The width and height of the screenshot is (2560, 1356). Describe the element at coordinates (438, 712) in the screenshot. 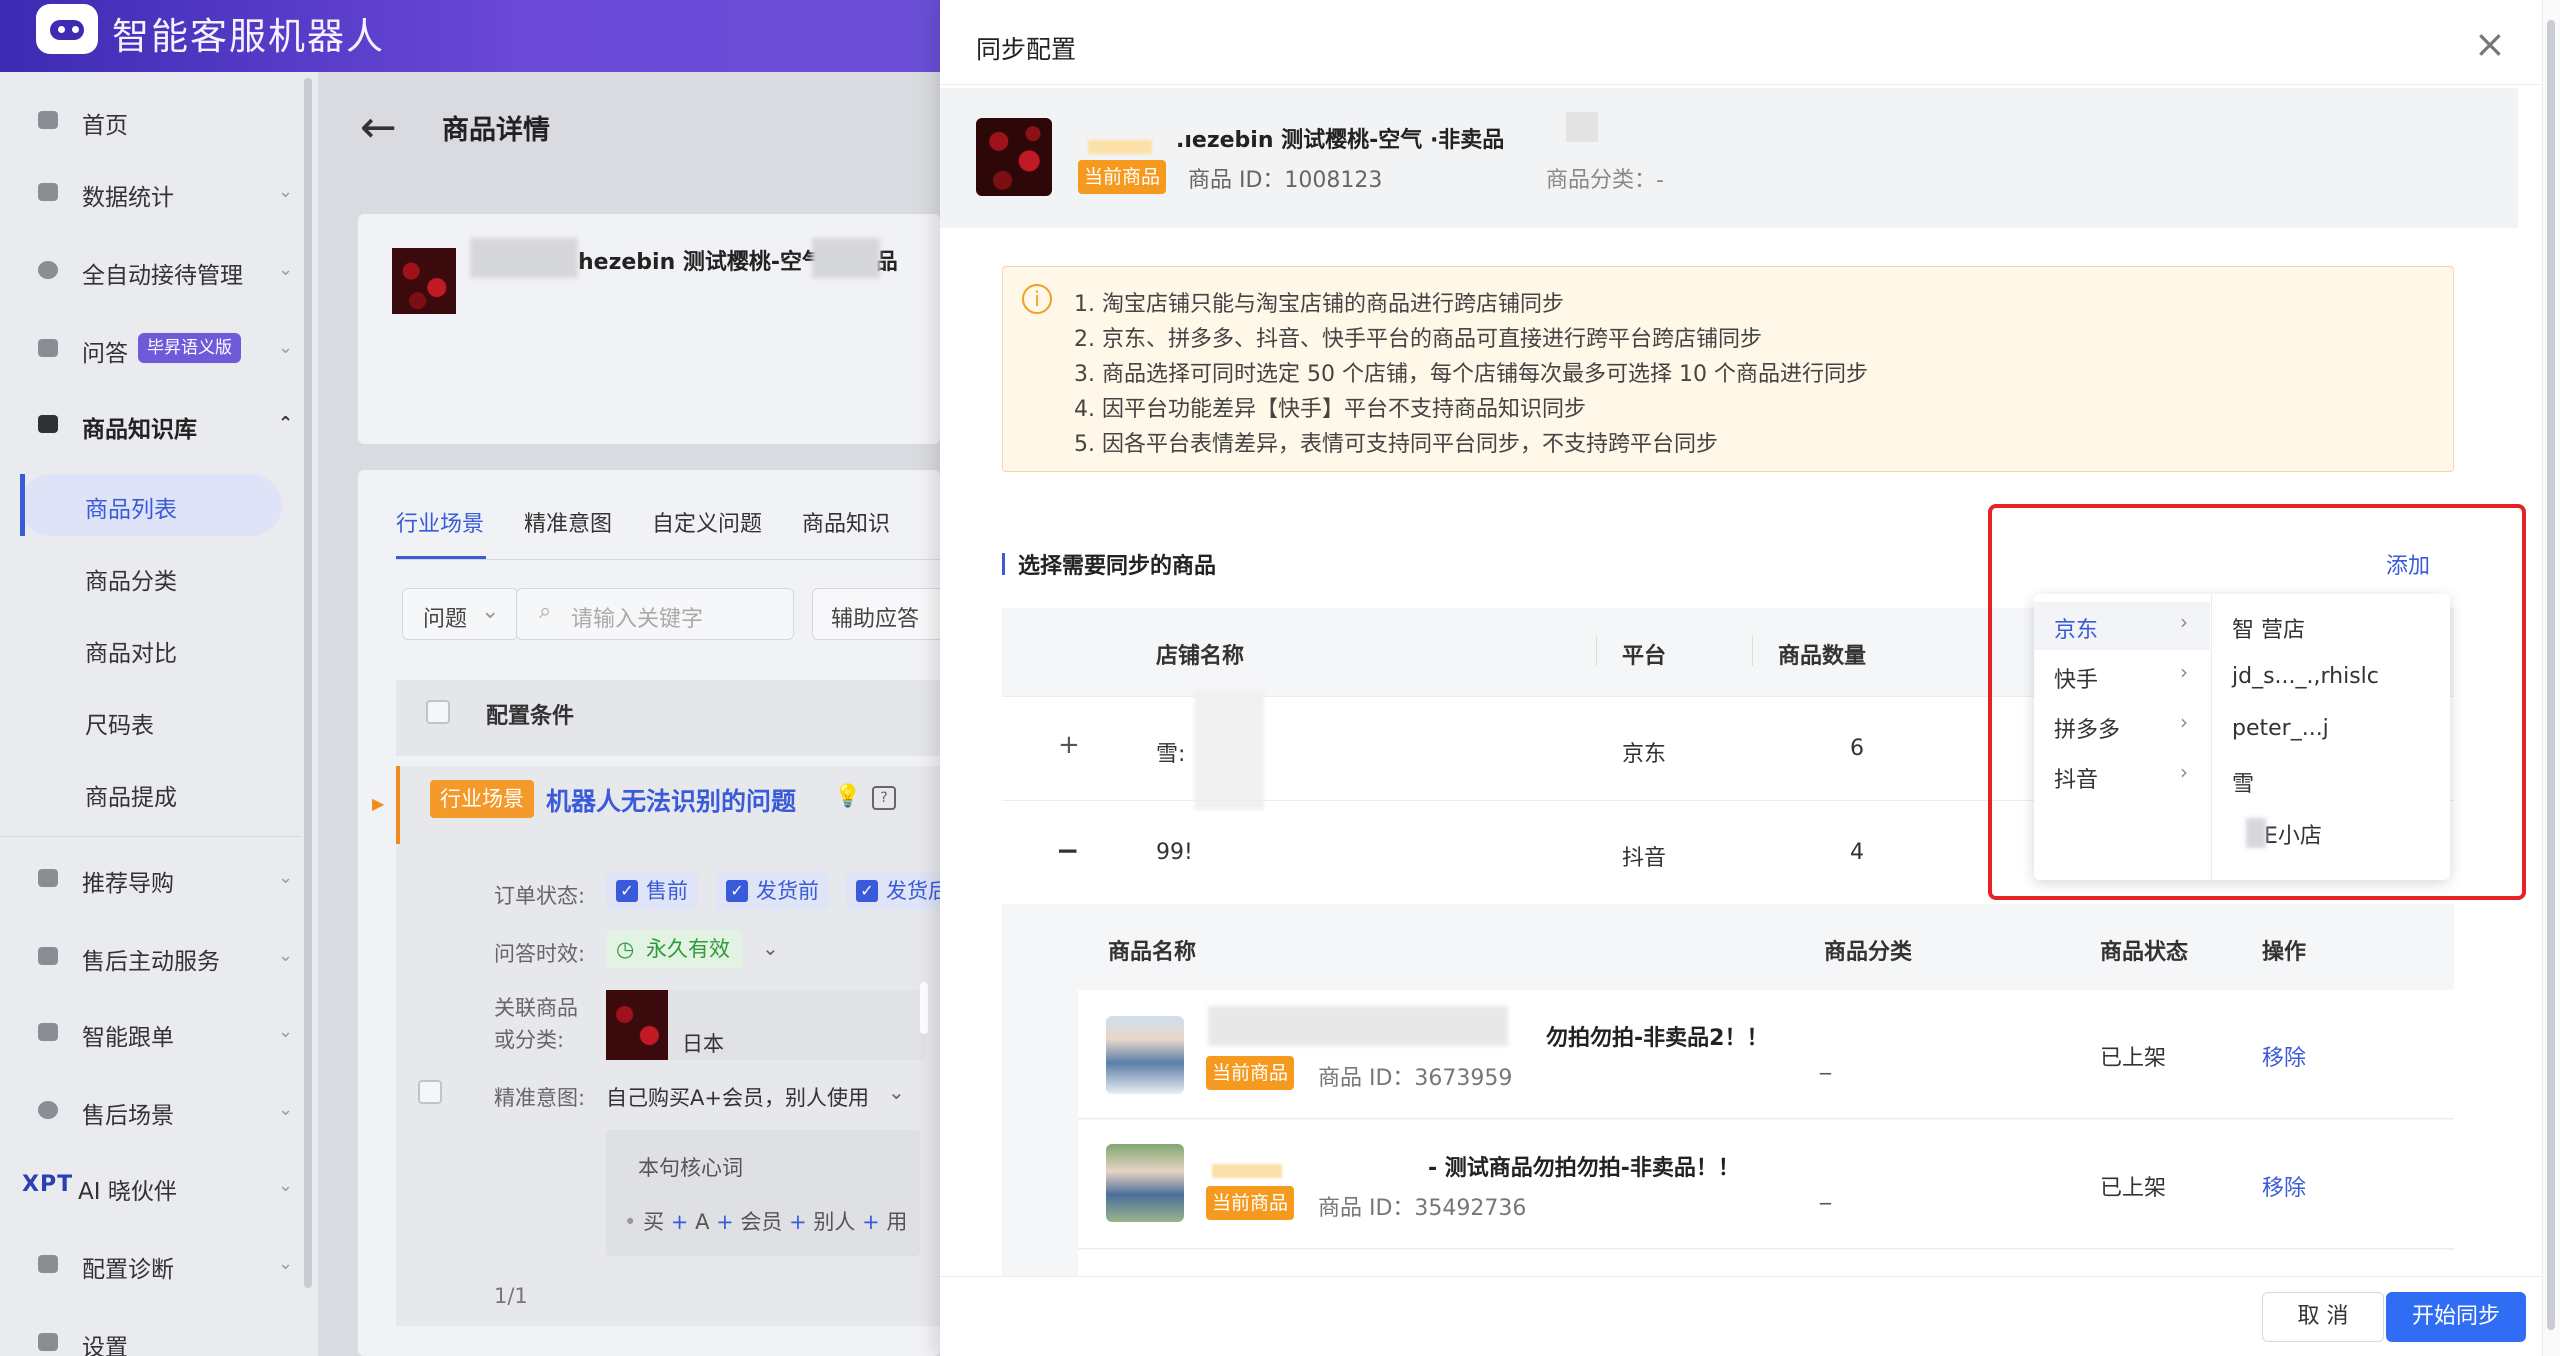

I see `select-all-checkbox` at that location.